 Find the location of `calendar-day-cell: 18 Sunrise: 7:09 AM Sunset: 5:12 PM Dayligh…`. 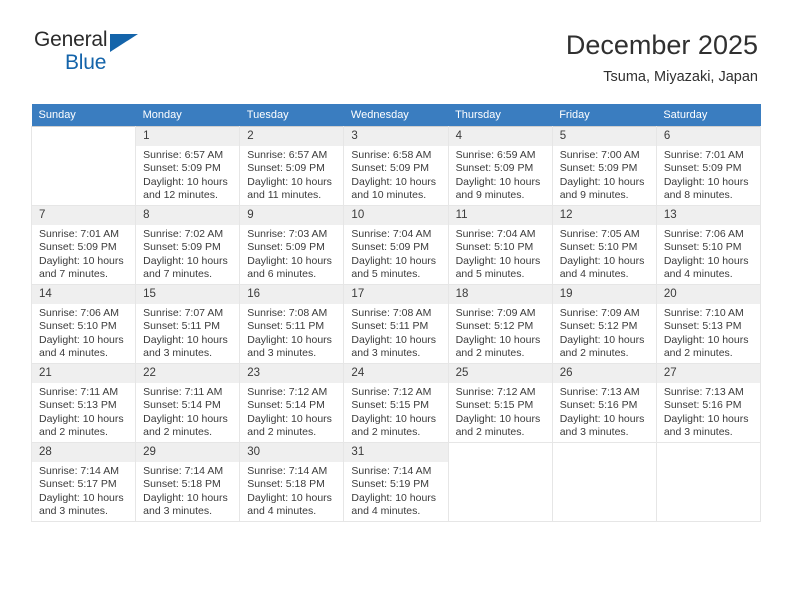

calendar-day-cell: 18 Sunrise: 7:09 AM Sunset: 5:12 PM Dayligh… is located at coordinates (500, 324).